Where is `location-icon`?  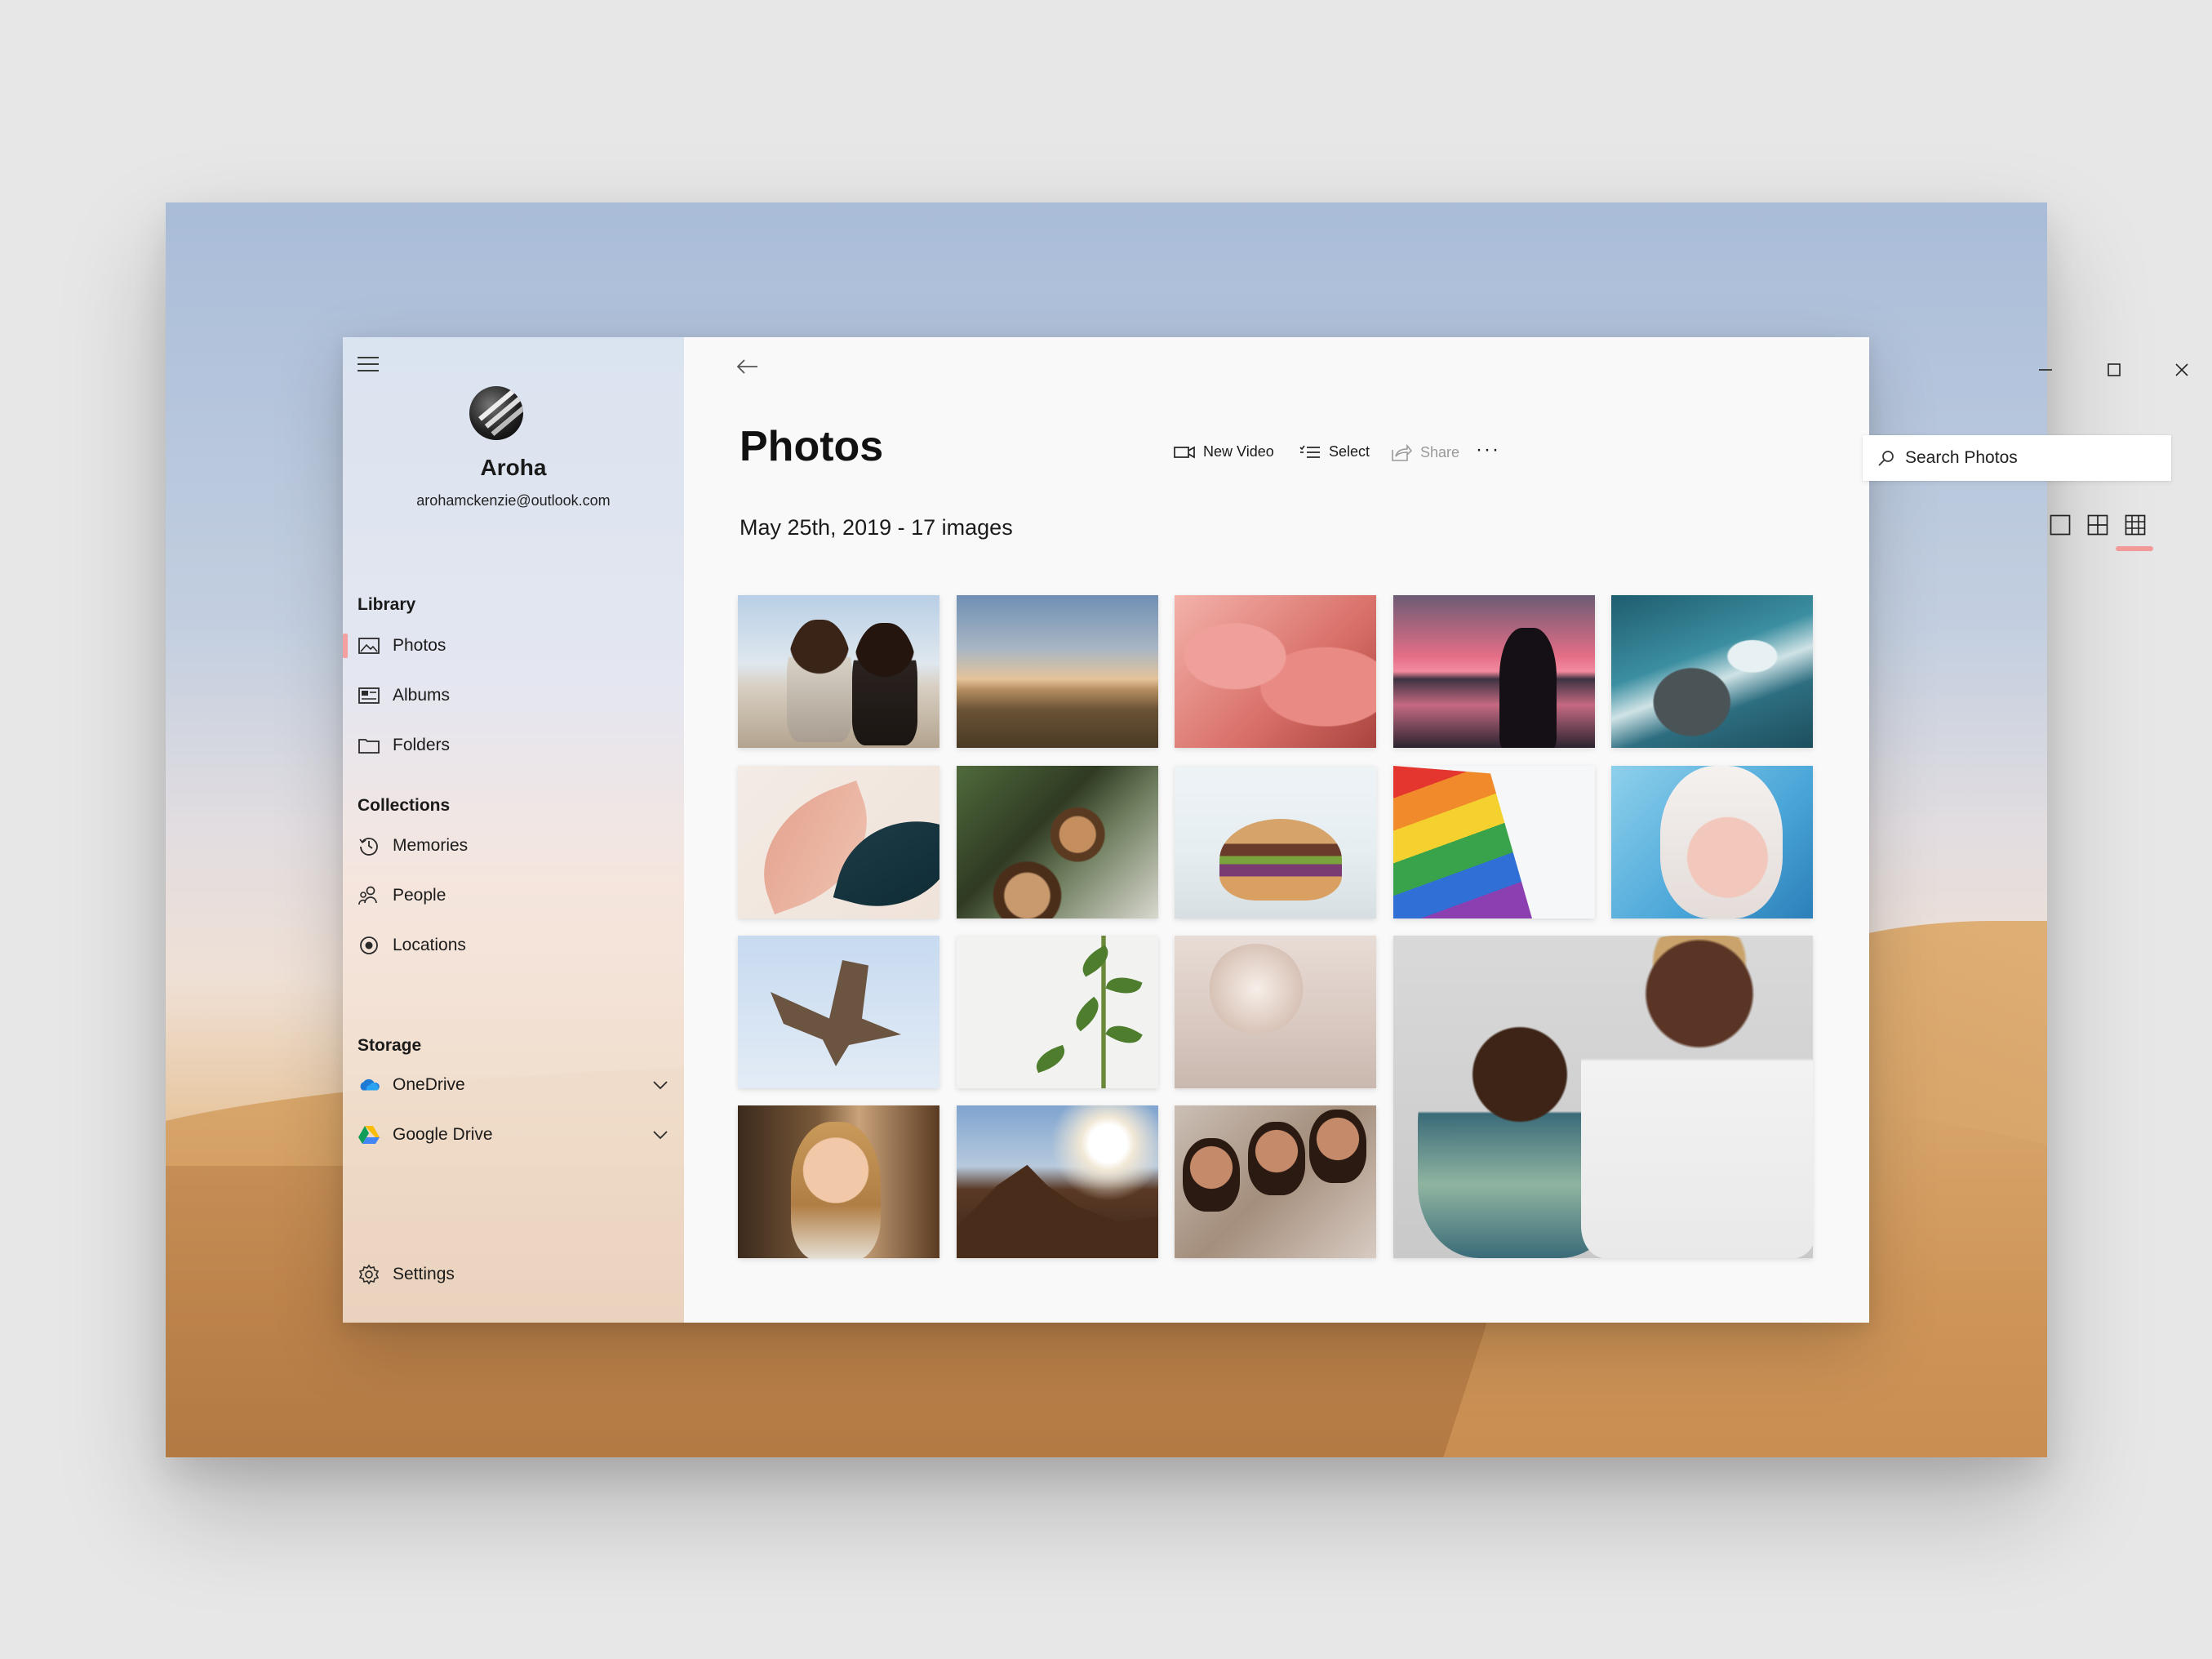
location-icon is located at coordinates (369, 945).